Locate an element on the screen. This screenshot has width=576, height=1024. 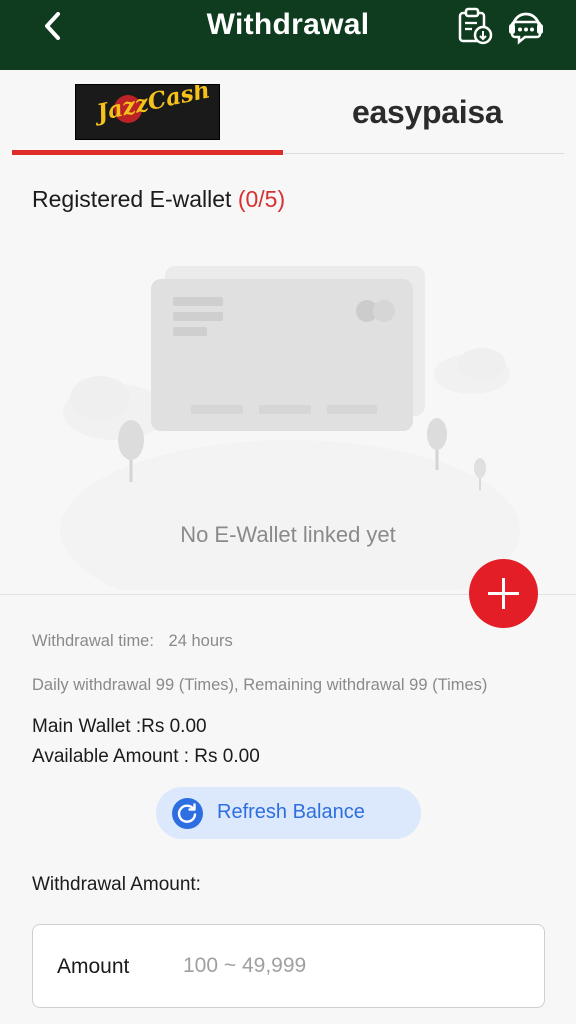
jazzcash-logo-text: JazzCash is located at coordinates (153, 105).